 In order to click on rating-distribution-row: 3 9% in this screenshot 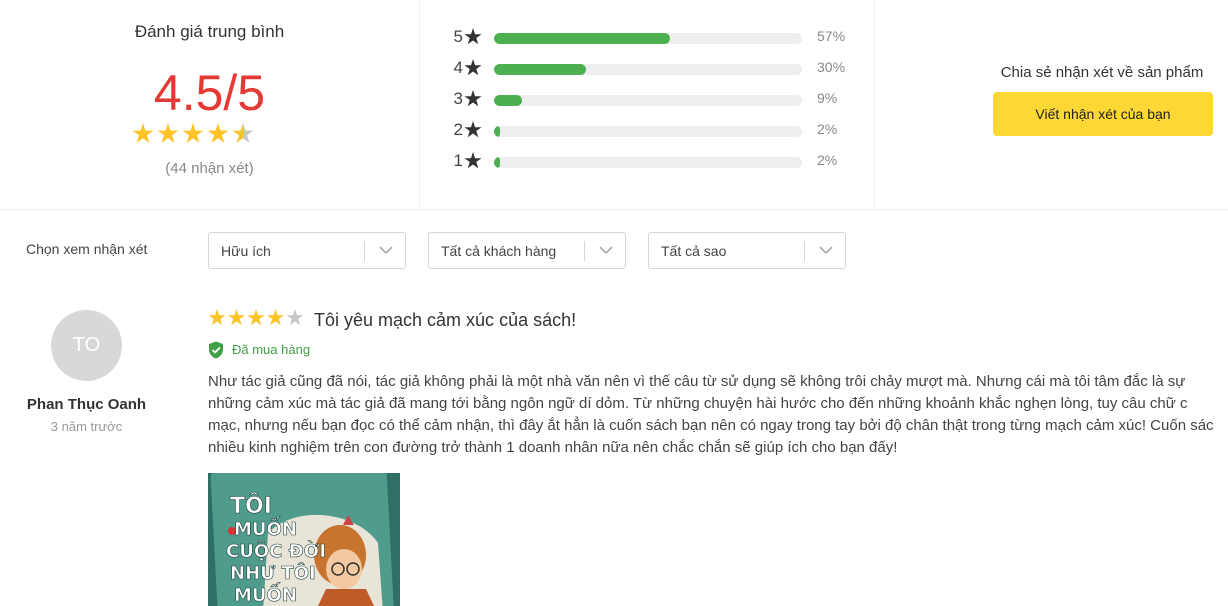, I will do `click(661, 99)`.